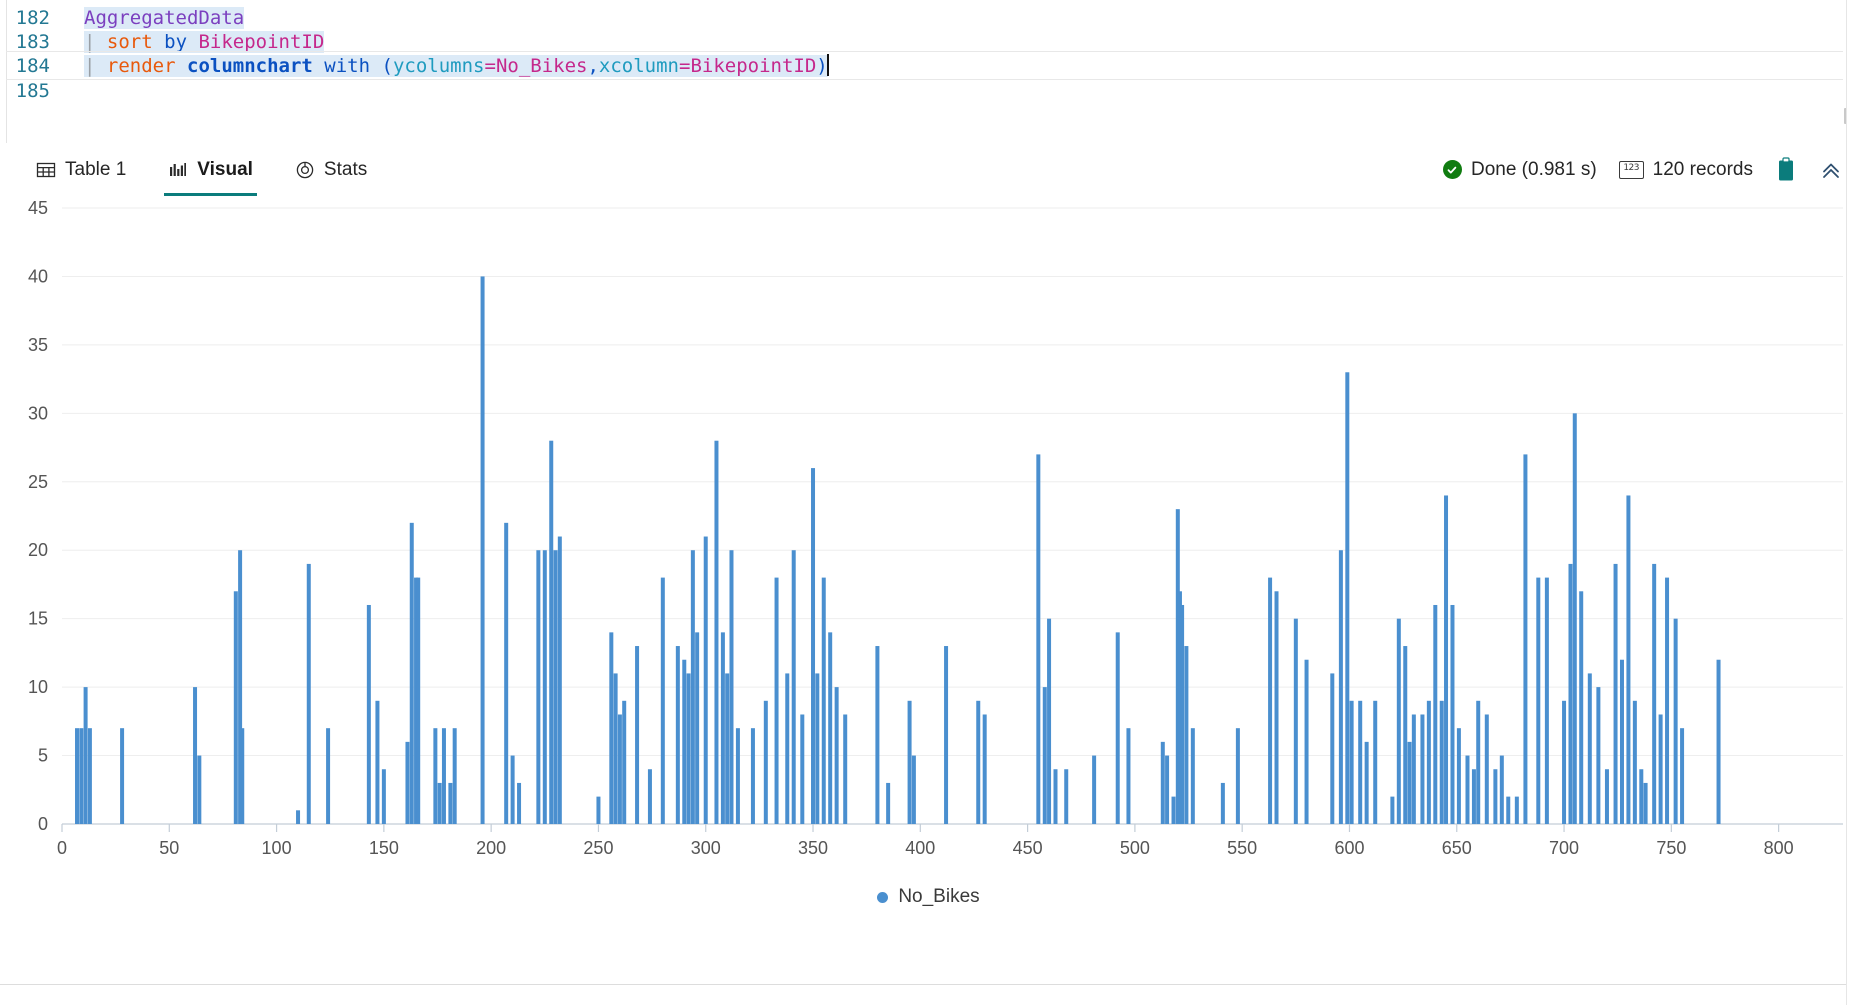 This screenshot has width=1857, height=1005. Describe the element at coordinates (1786, 169) in the screenshot. I see `clipboard-icon` at that location.